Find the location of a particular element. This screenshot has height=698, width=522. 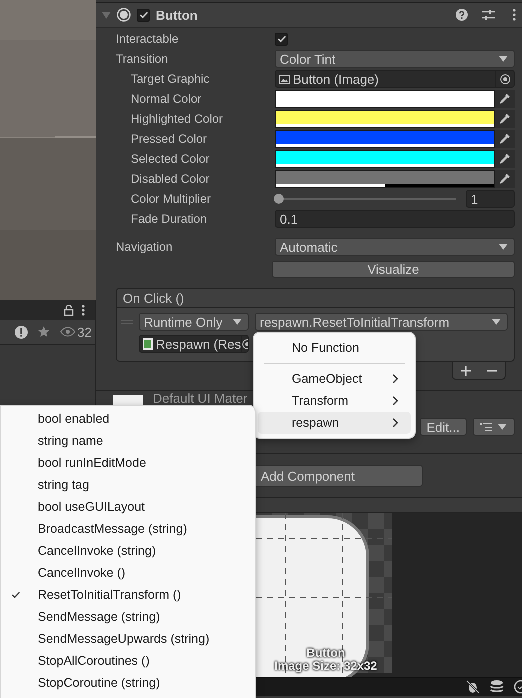

menu-item: StopAllCoroutines () is located at coordinates (128, 661).